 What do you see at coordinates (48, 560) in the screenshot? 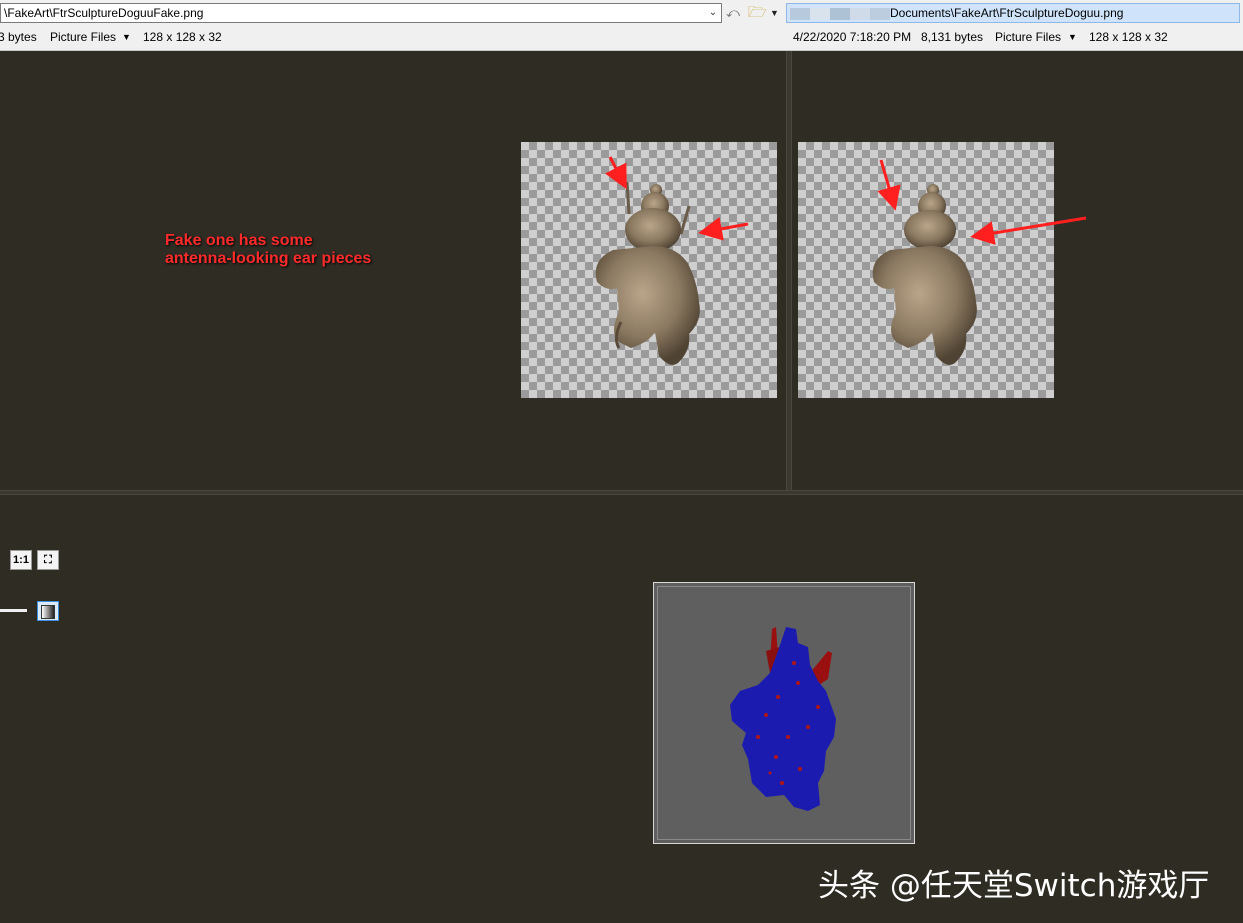
I see `fit-to-window-icon: ⛶` at bounding box center [48, 560].